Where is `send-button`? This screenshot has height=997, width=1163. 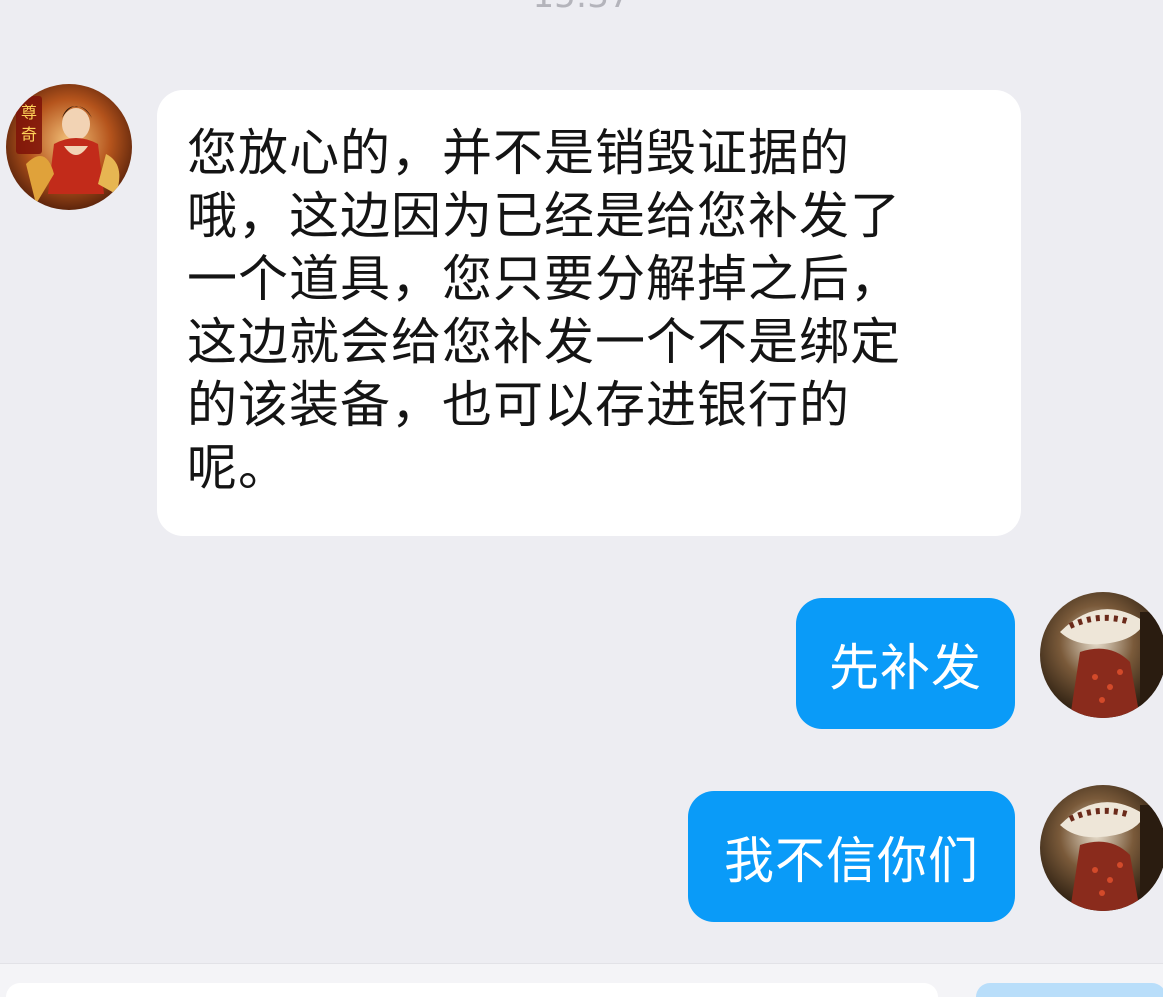
send-button is located at coordinates (1069, 990).